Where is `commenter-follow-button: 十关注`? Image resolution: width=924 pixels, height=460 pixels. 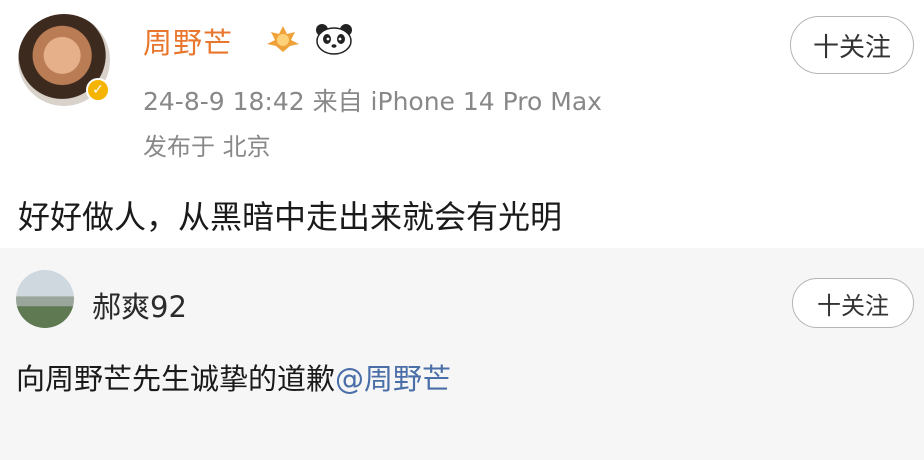
commenter-follow-button: 十关注 is located at coordinates (853, 303).